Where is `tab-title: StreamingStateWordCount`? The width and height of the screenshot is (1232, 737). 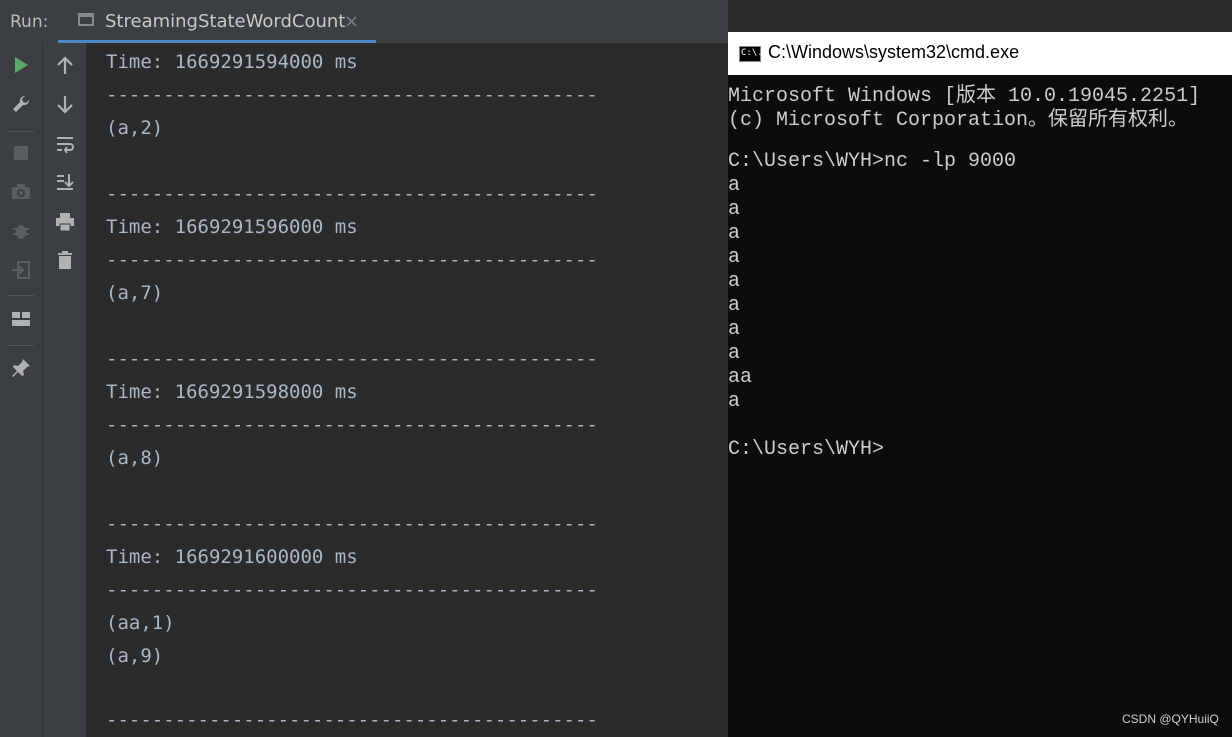 tab-title: StreamingStateWordCount is located at coordinates (225, 21).